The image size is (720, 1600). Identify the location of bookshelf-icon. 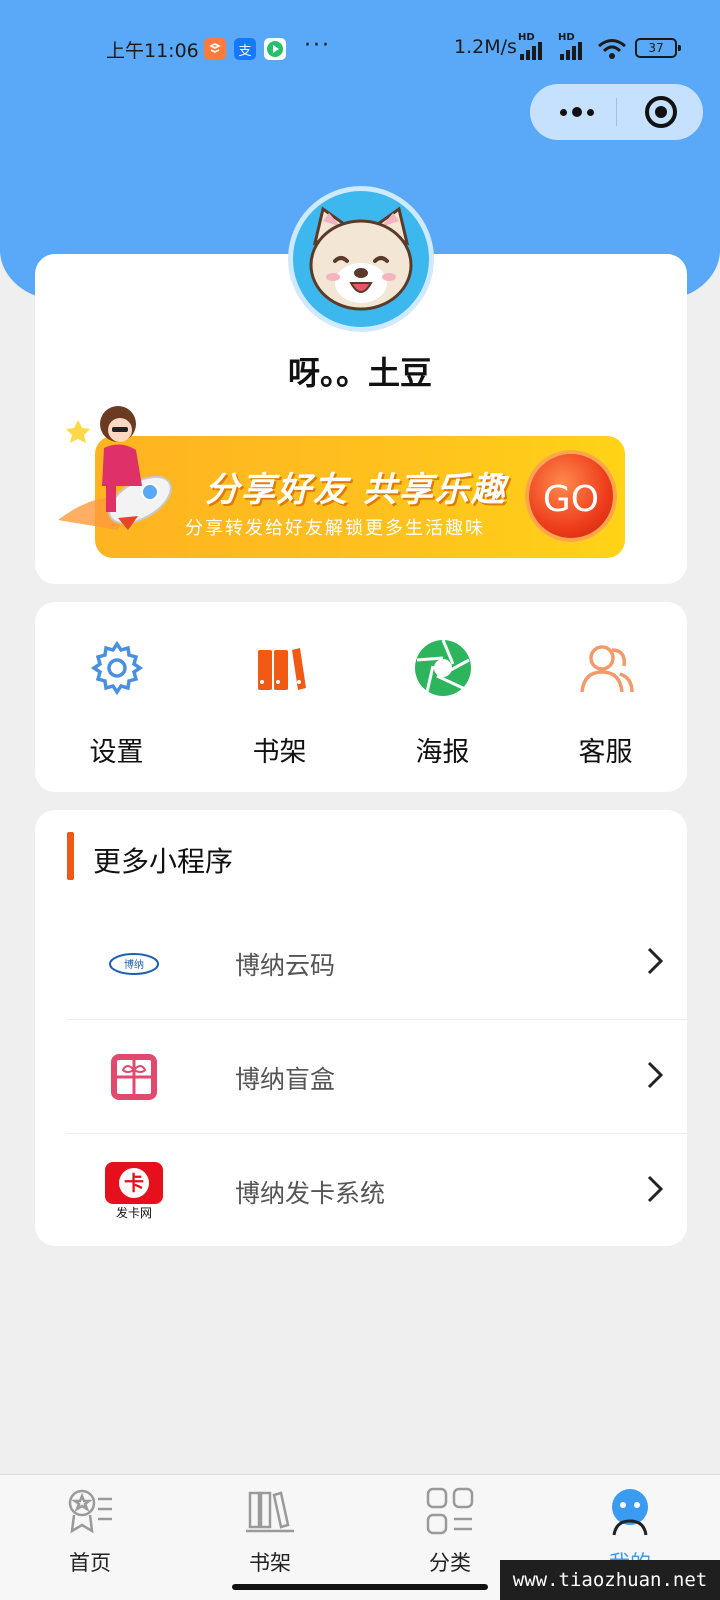
(280, 668).